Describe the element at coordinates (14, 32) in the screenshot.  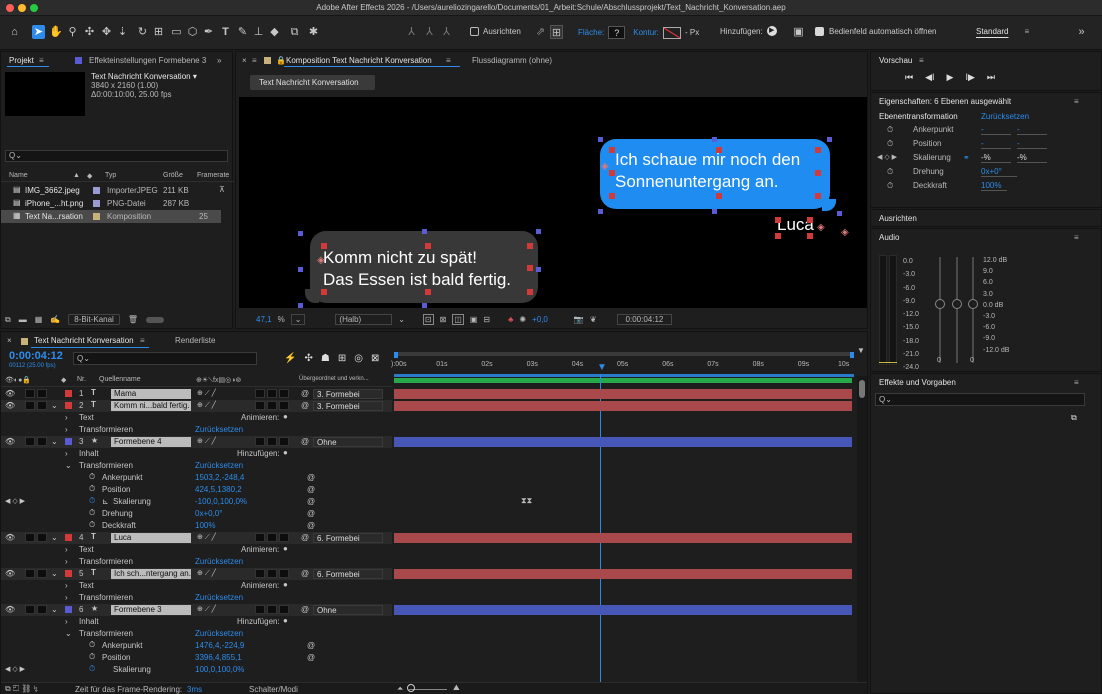
I see `home-icon: ⌂` at that location.